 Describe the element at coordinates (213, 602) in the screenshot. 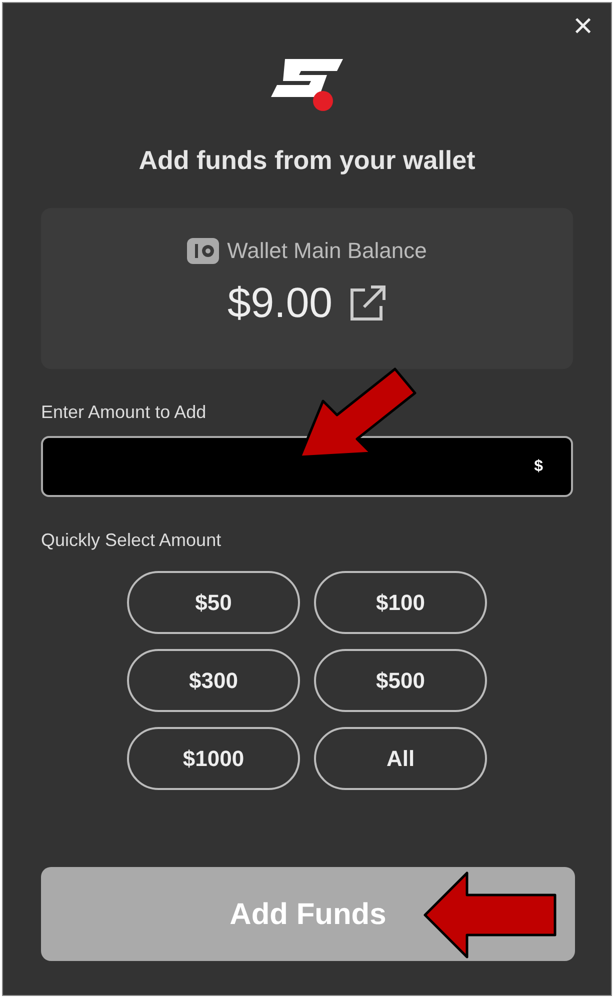

I see `amount-button: $50` at that location.